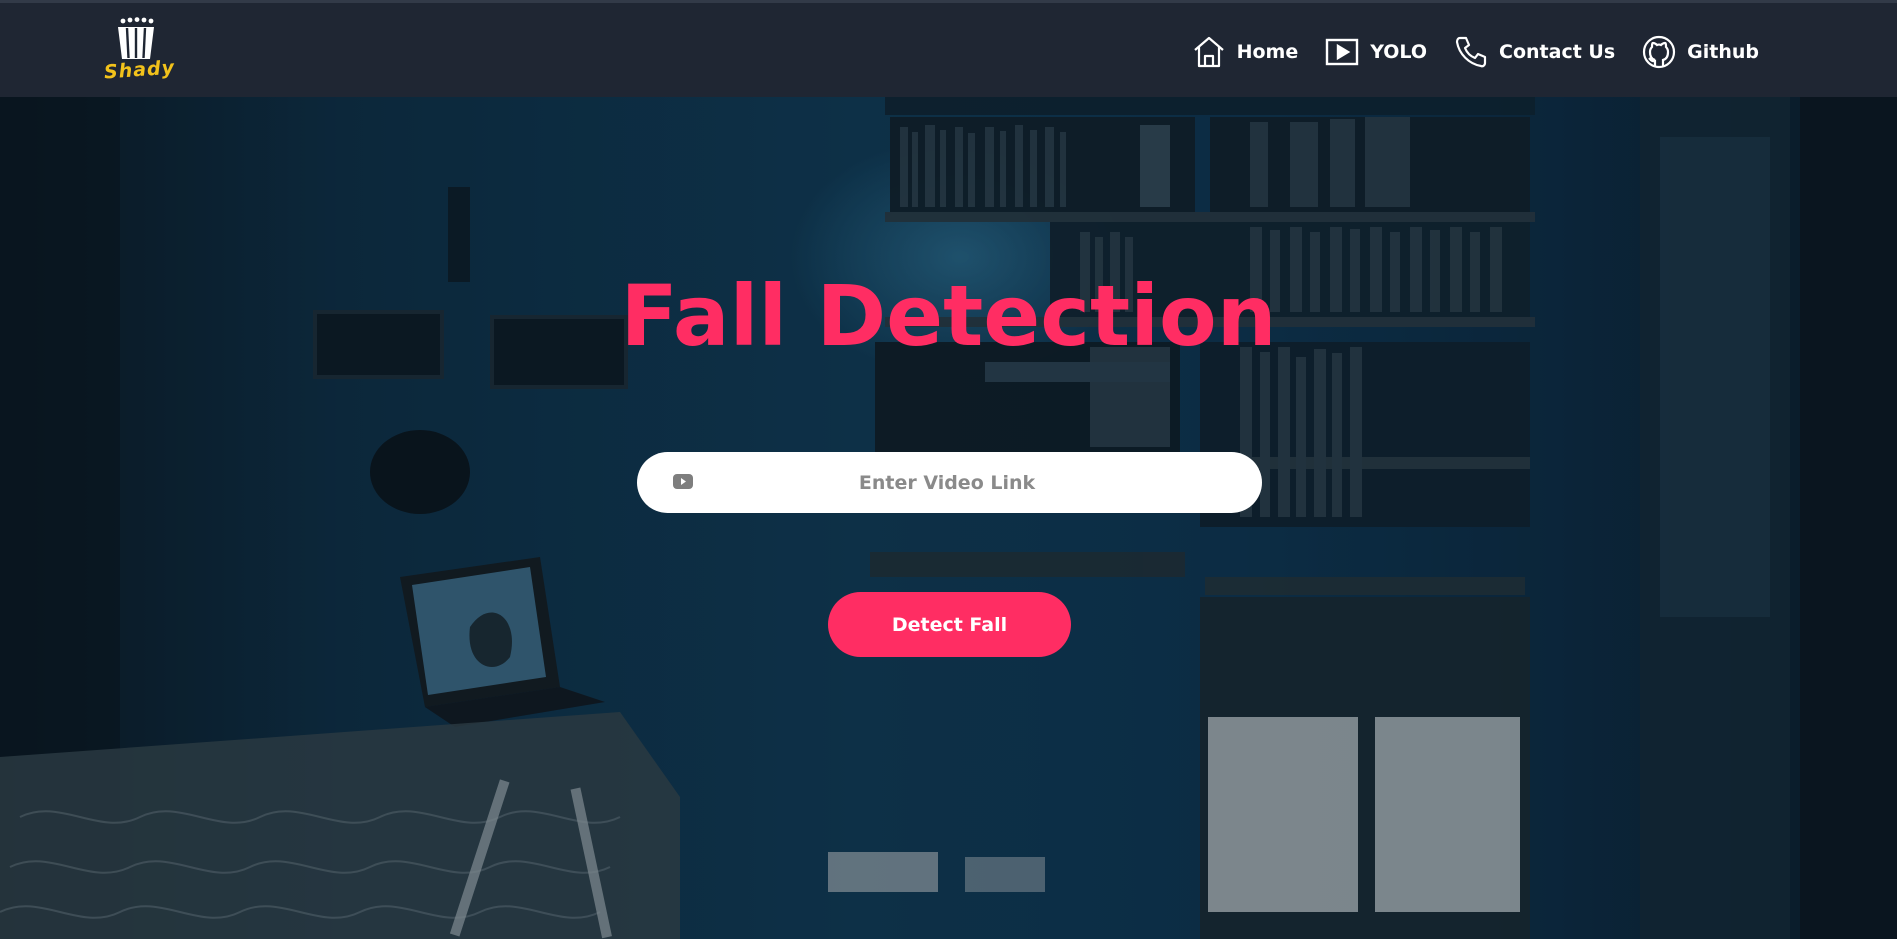 Image resolution: width=1897 pixels, height=939 pixels. What do you see at coordinates (1471, 52) in the screenshot?
I see `phone-icon` at bounding box center [1471, 52].